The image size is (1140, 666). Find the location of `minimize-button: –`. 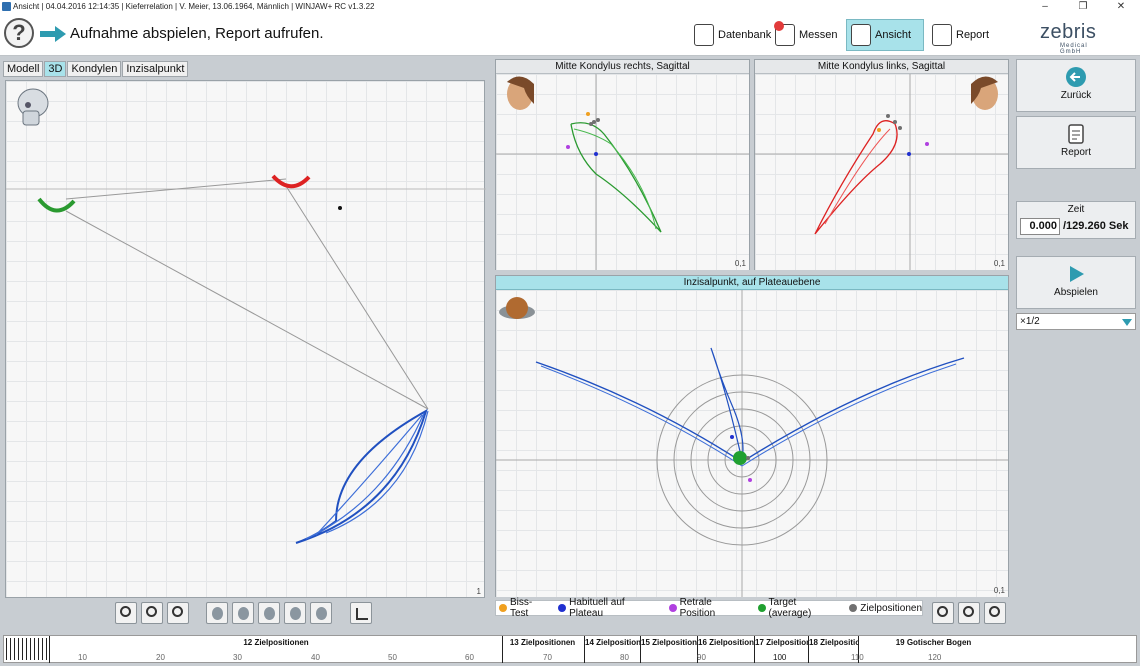

minimize-button: – is located at coordinates (1045, 6).